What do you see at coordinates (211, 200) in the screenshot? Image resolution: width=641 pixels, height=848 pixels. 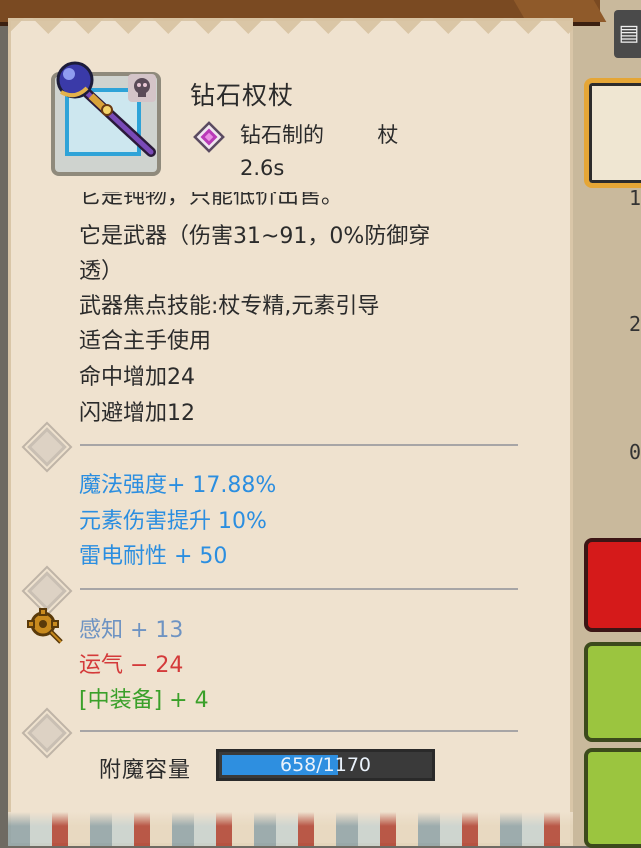 I see `clipped-description-text: 它是钝物，只能低价出售。` at bounding box center [211, 200].